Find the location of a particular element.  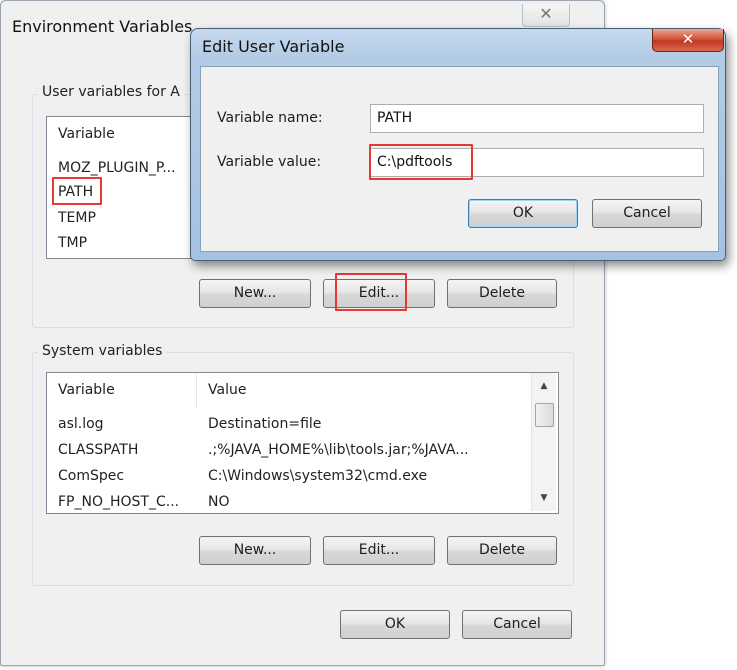

env-ok-button: OK is located at coordinates (395, 624).